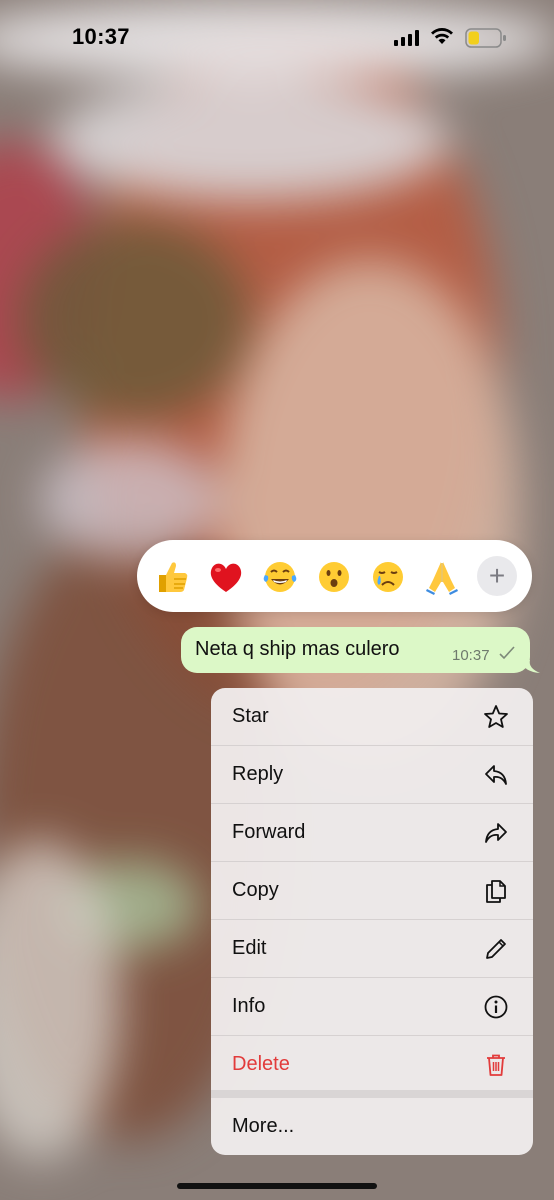 The width and height of the screenshot is (554, 1200). Describe the element at coordinates (372, 832) in the screenshot. I see `menu-item-forward: Forward` at that location.